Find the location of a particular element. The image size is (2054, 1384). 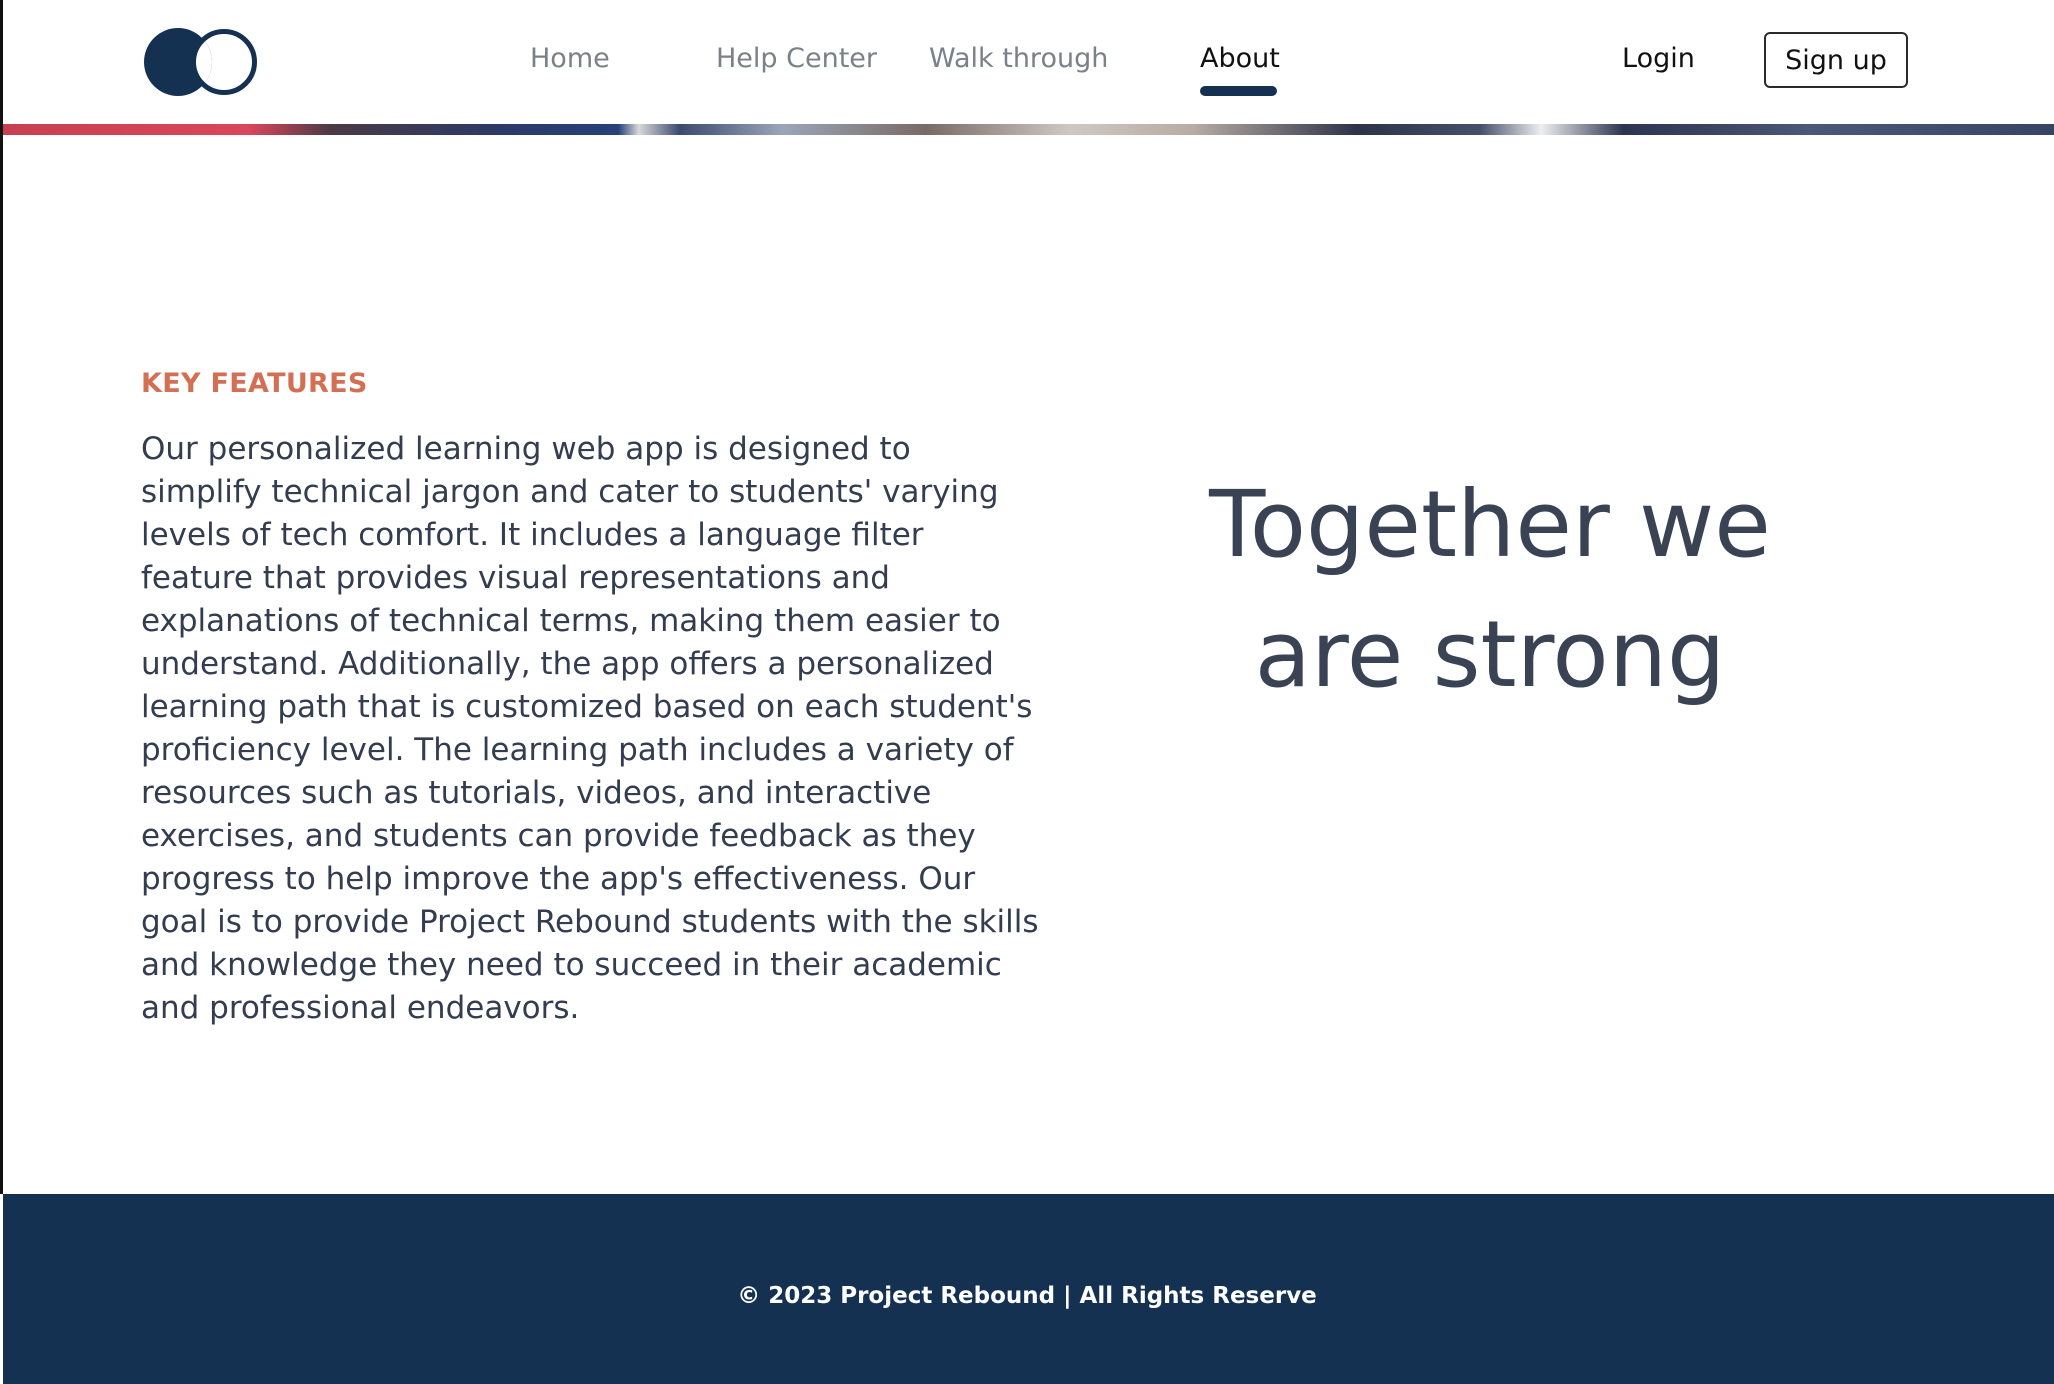

tagline-line-1: Together we is located at coordinates (1490, 524).